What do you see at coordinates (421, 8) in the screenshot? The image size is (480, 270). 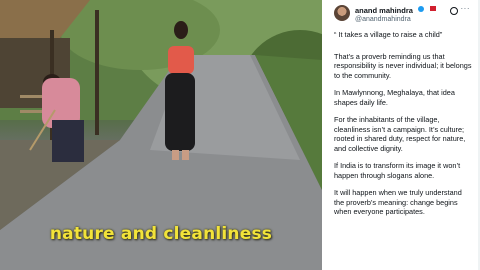 I see `verified-badge-icon` at bounding box center [421, 8].